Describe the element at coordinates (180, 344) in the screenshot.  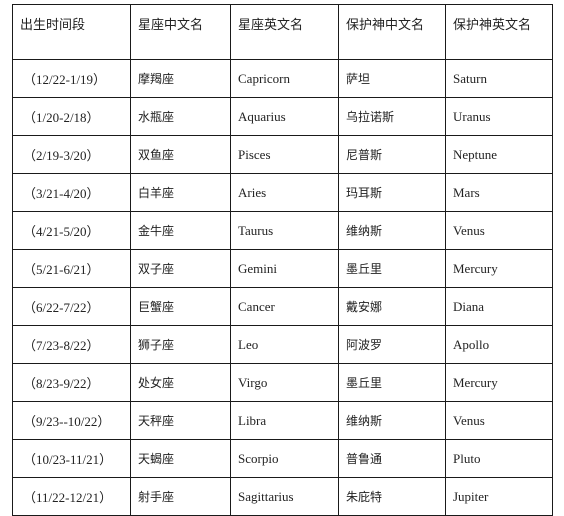
I see `sign-chinese-name-cell: 狮子座` at that location.